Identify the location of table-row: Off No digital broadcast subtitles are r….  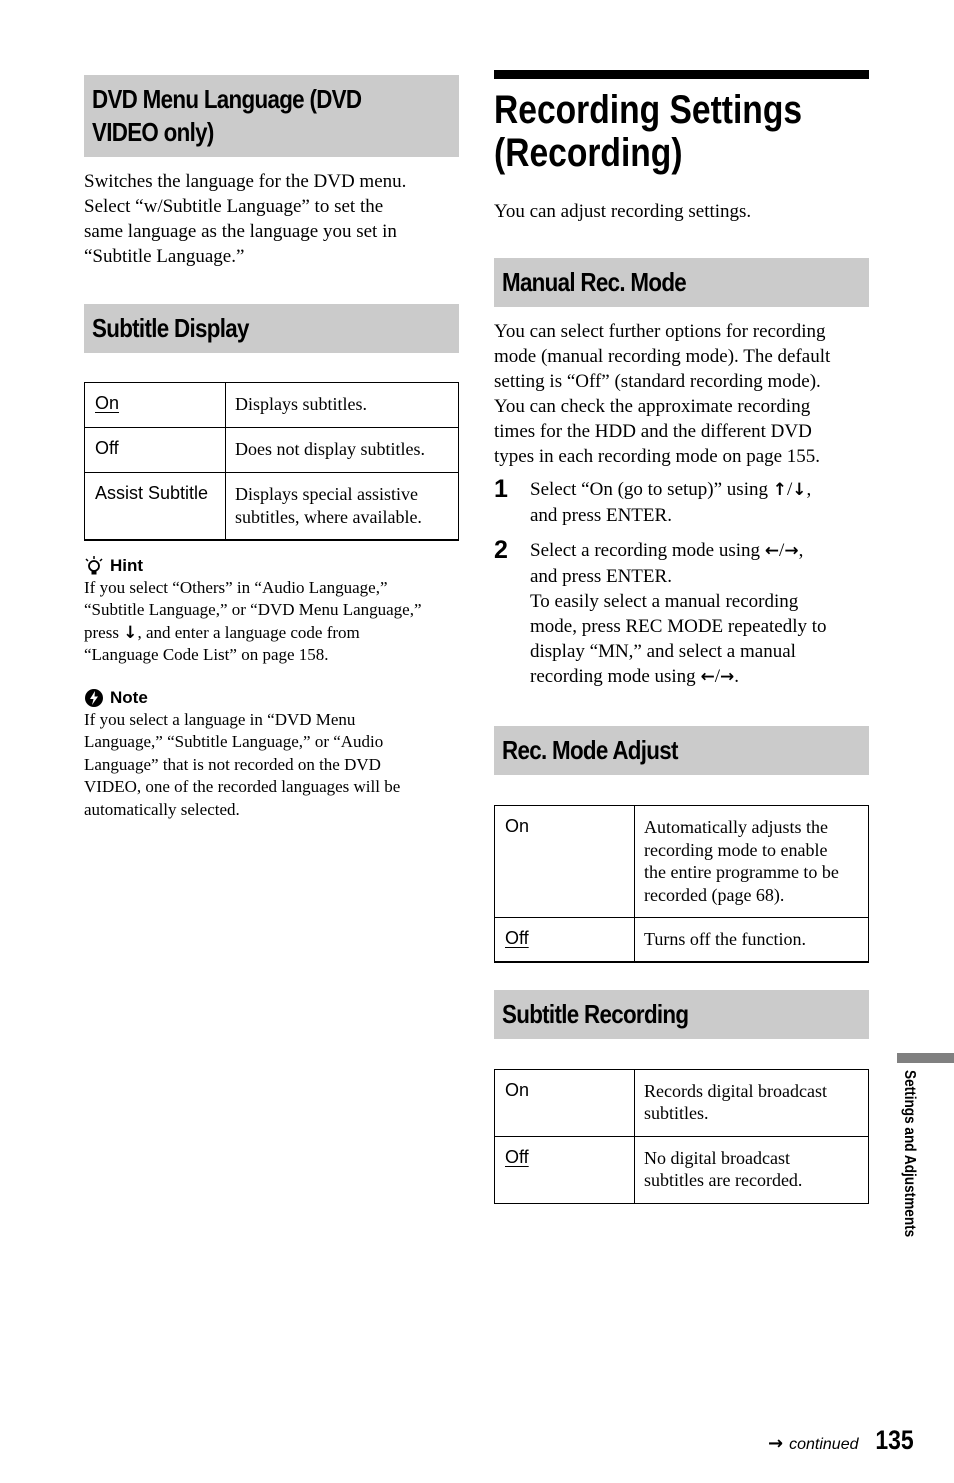
(681, 1169).